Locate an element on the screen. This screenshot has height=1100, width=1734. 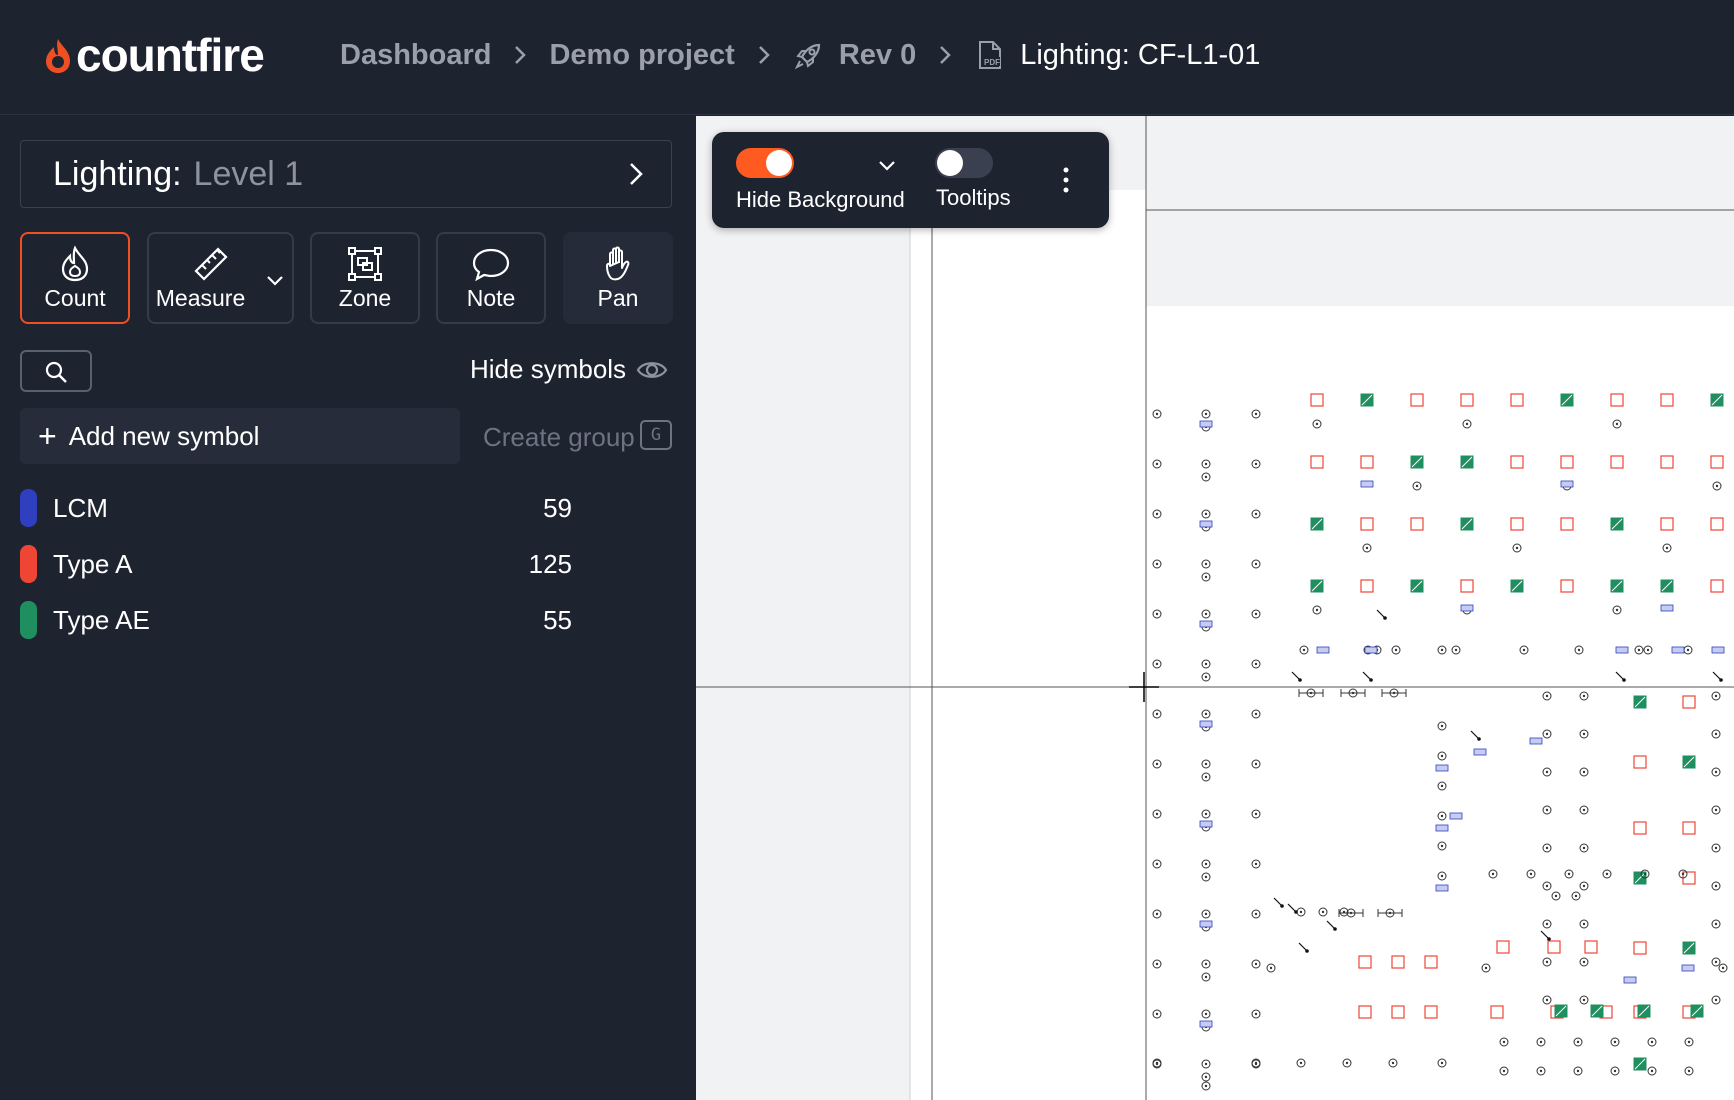
symbol-count: 125 is located at coordinates (550, 563).